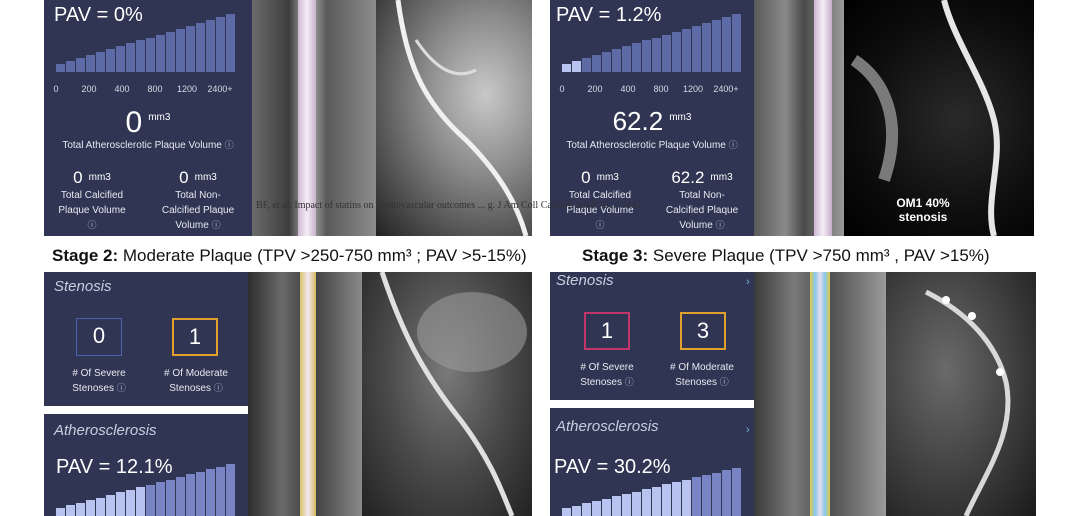 The height and width of the screenshot is (516, 1078). Describe the element at coordinates (585, 280) in the screenshot. I see `stenosis-section-title: Stenosis` at that location.